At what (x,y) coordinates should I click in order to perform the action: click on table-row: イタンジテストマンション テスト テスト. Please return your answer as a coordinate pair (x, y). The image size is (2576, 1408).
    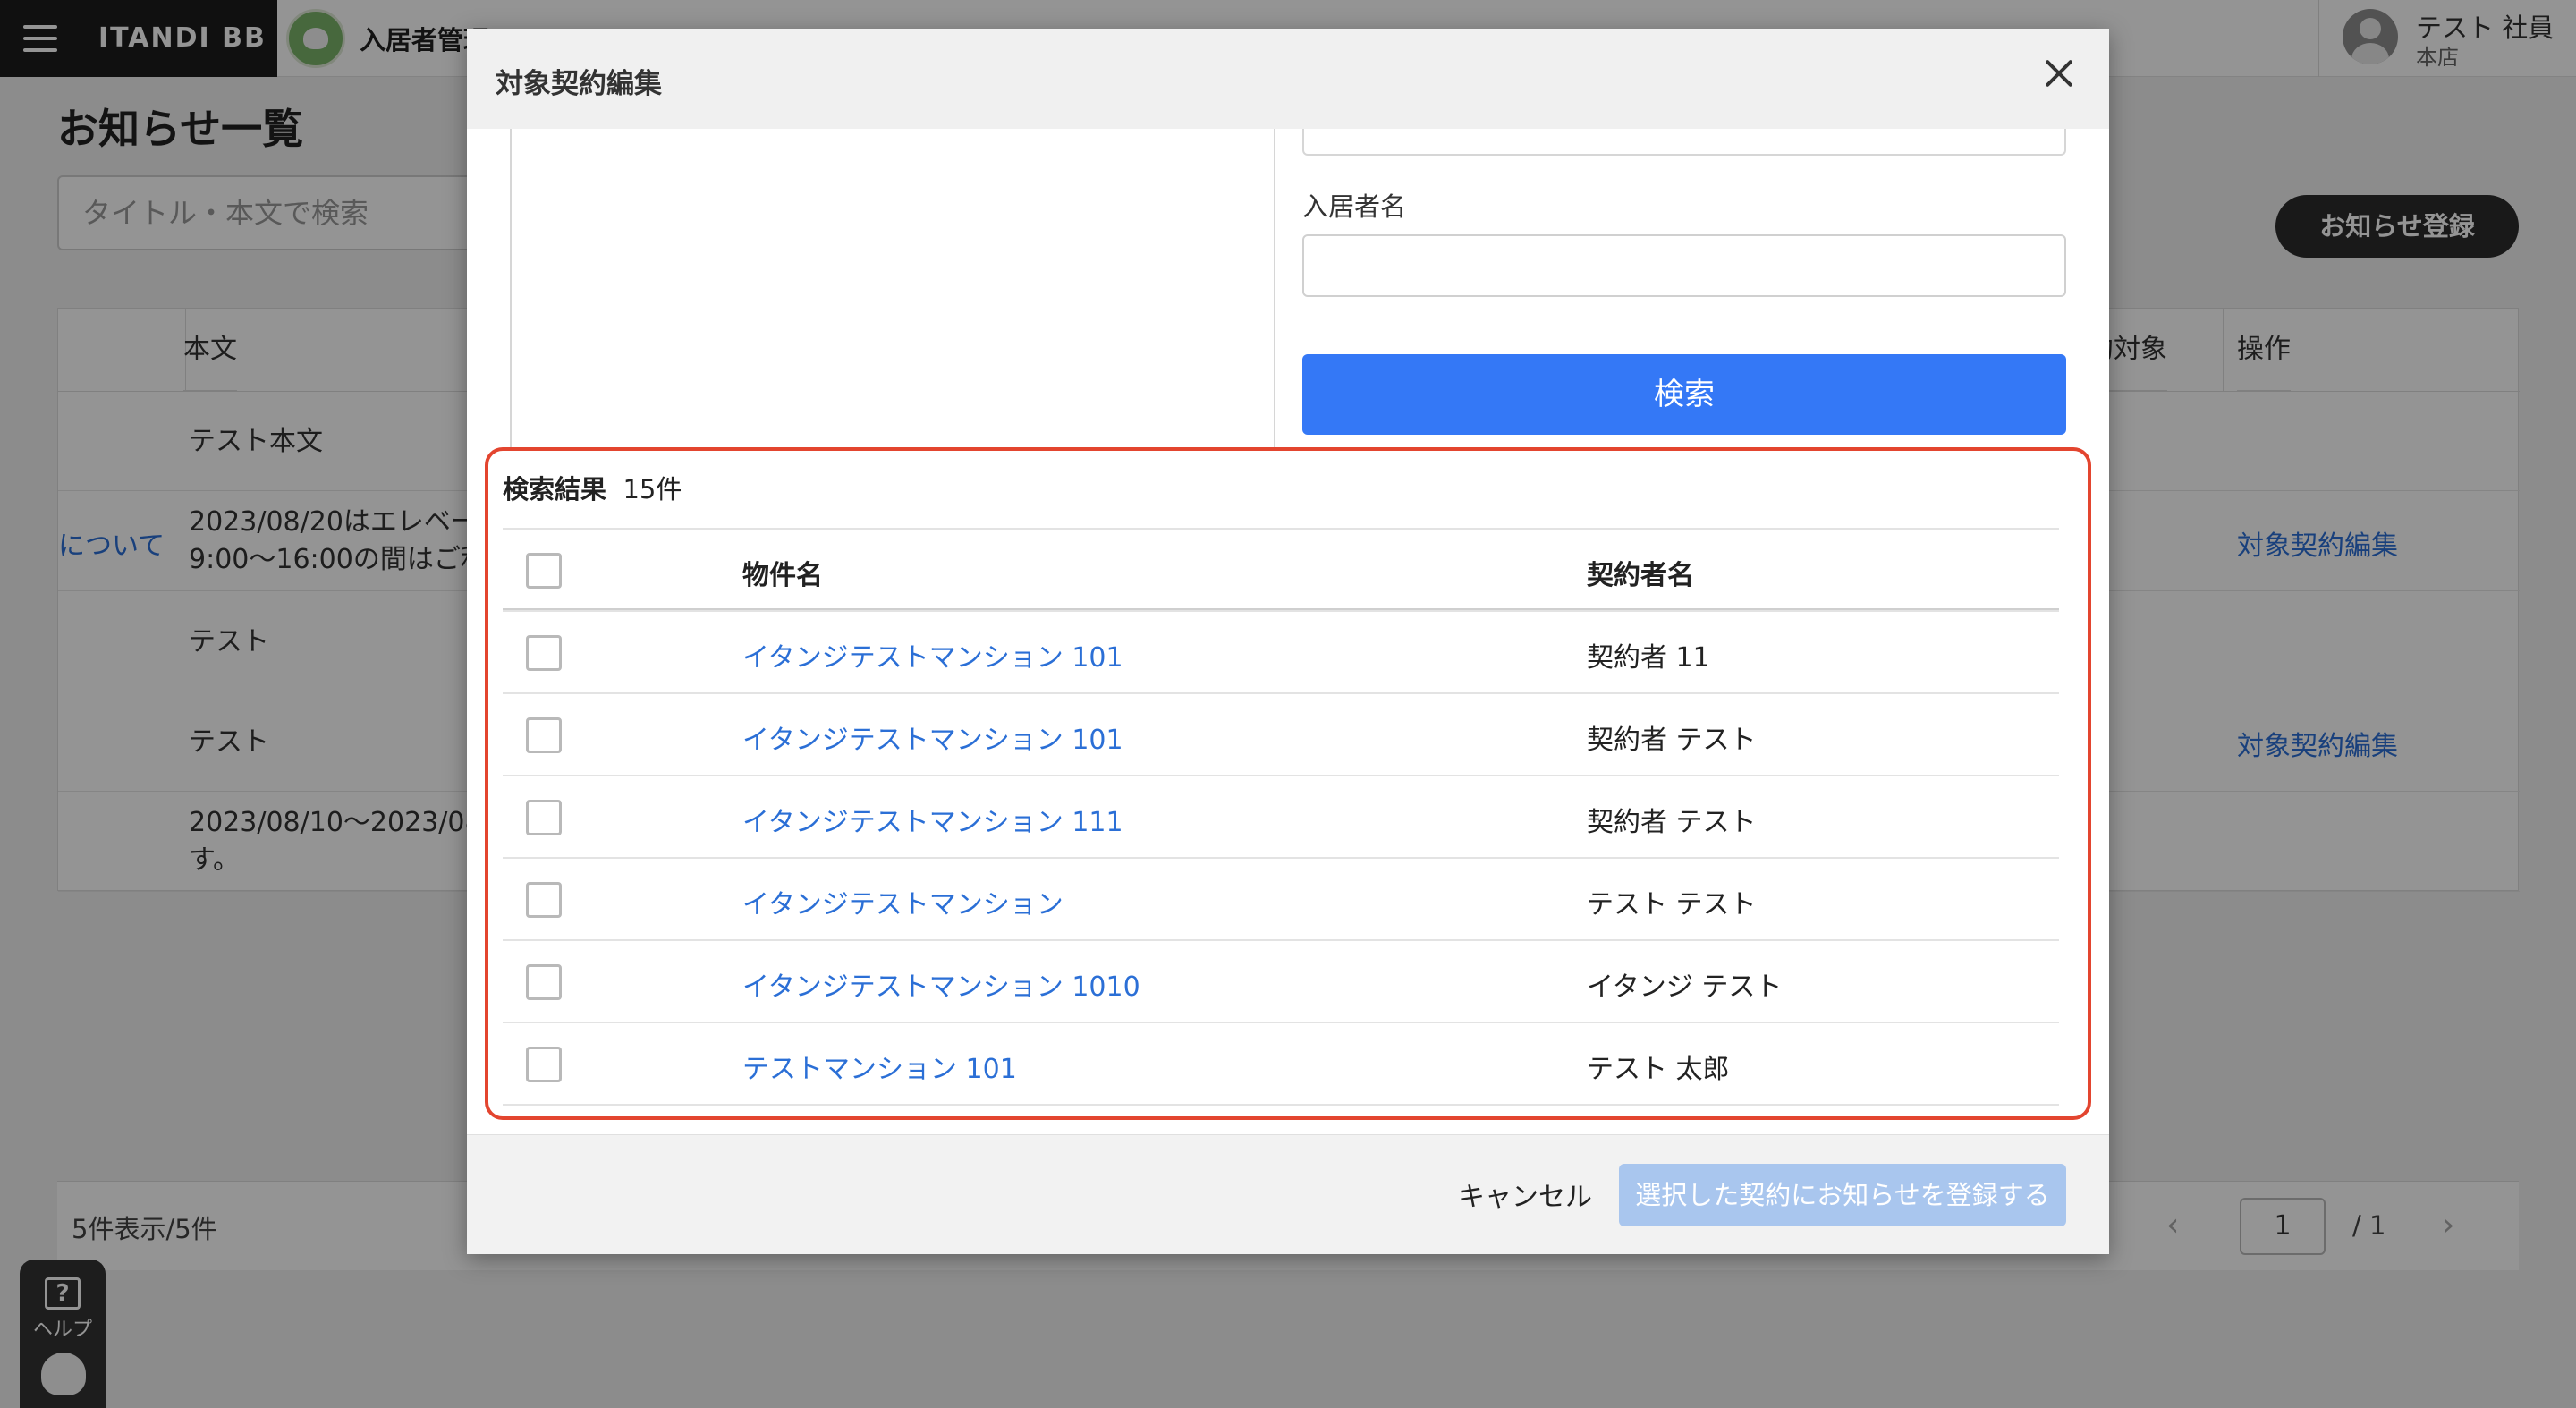
    Looking at the image, I should click on (1281, 898).